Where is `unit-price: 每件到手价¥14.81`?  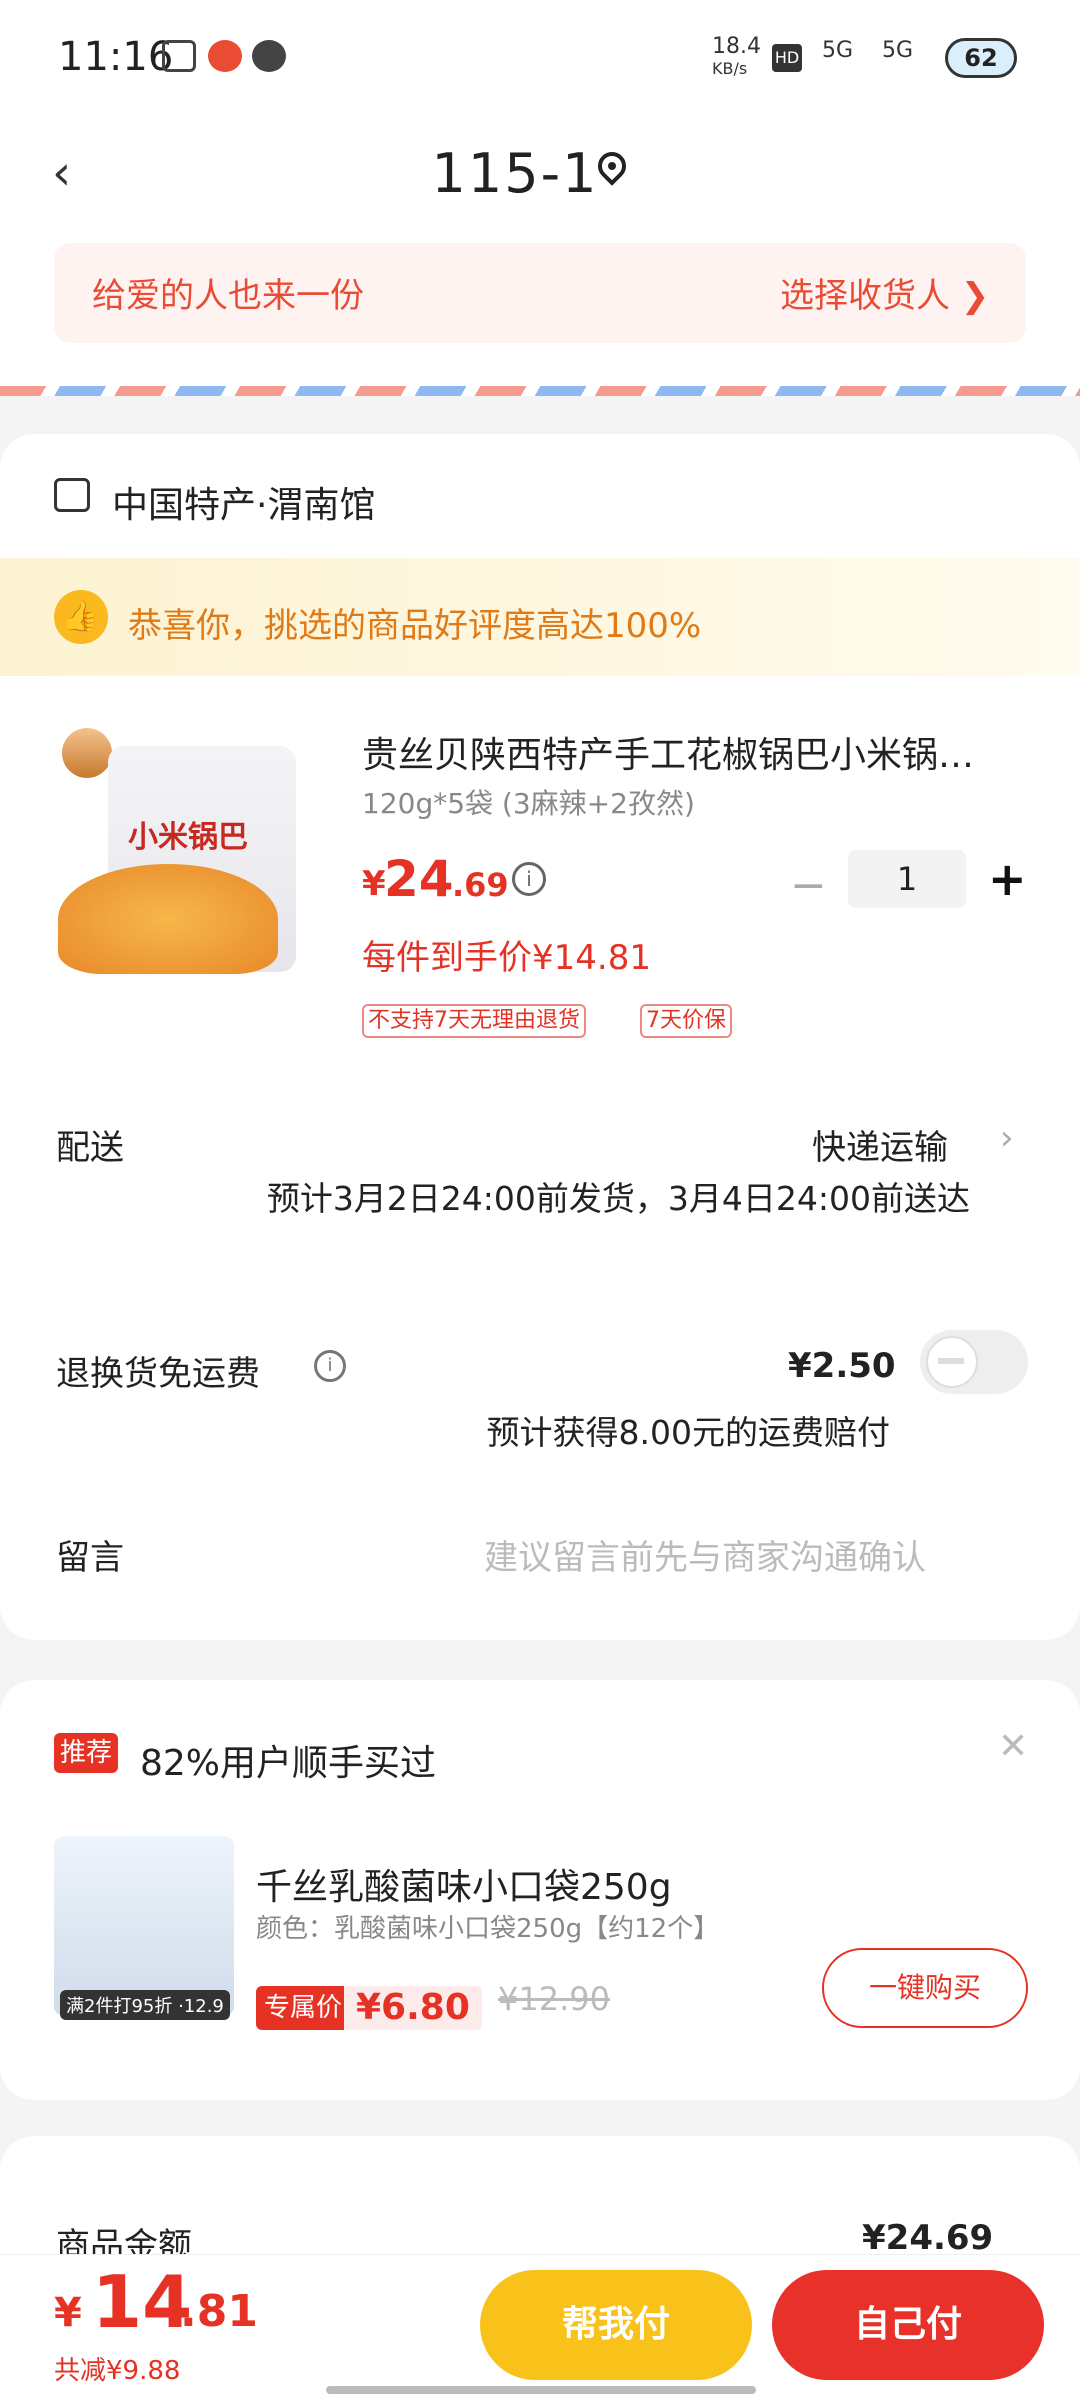 unit-price: 每件到手价¥14.81 is located at coordinates (506, 958).